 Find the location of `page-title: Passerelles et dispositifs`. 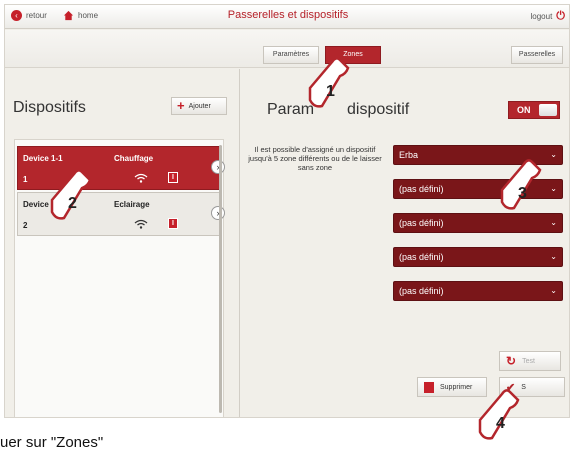

page-title: Passerelles et dispositifs is located at coordinates (288, 15).